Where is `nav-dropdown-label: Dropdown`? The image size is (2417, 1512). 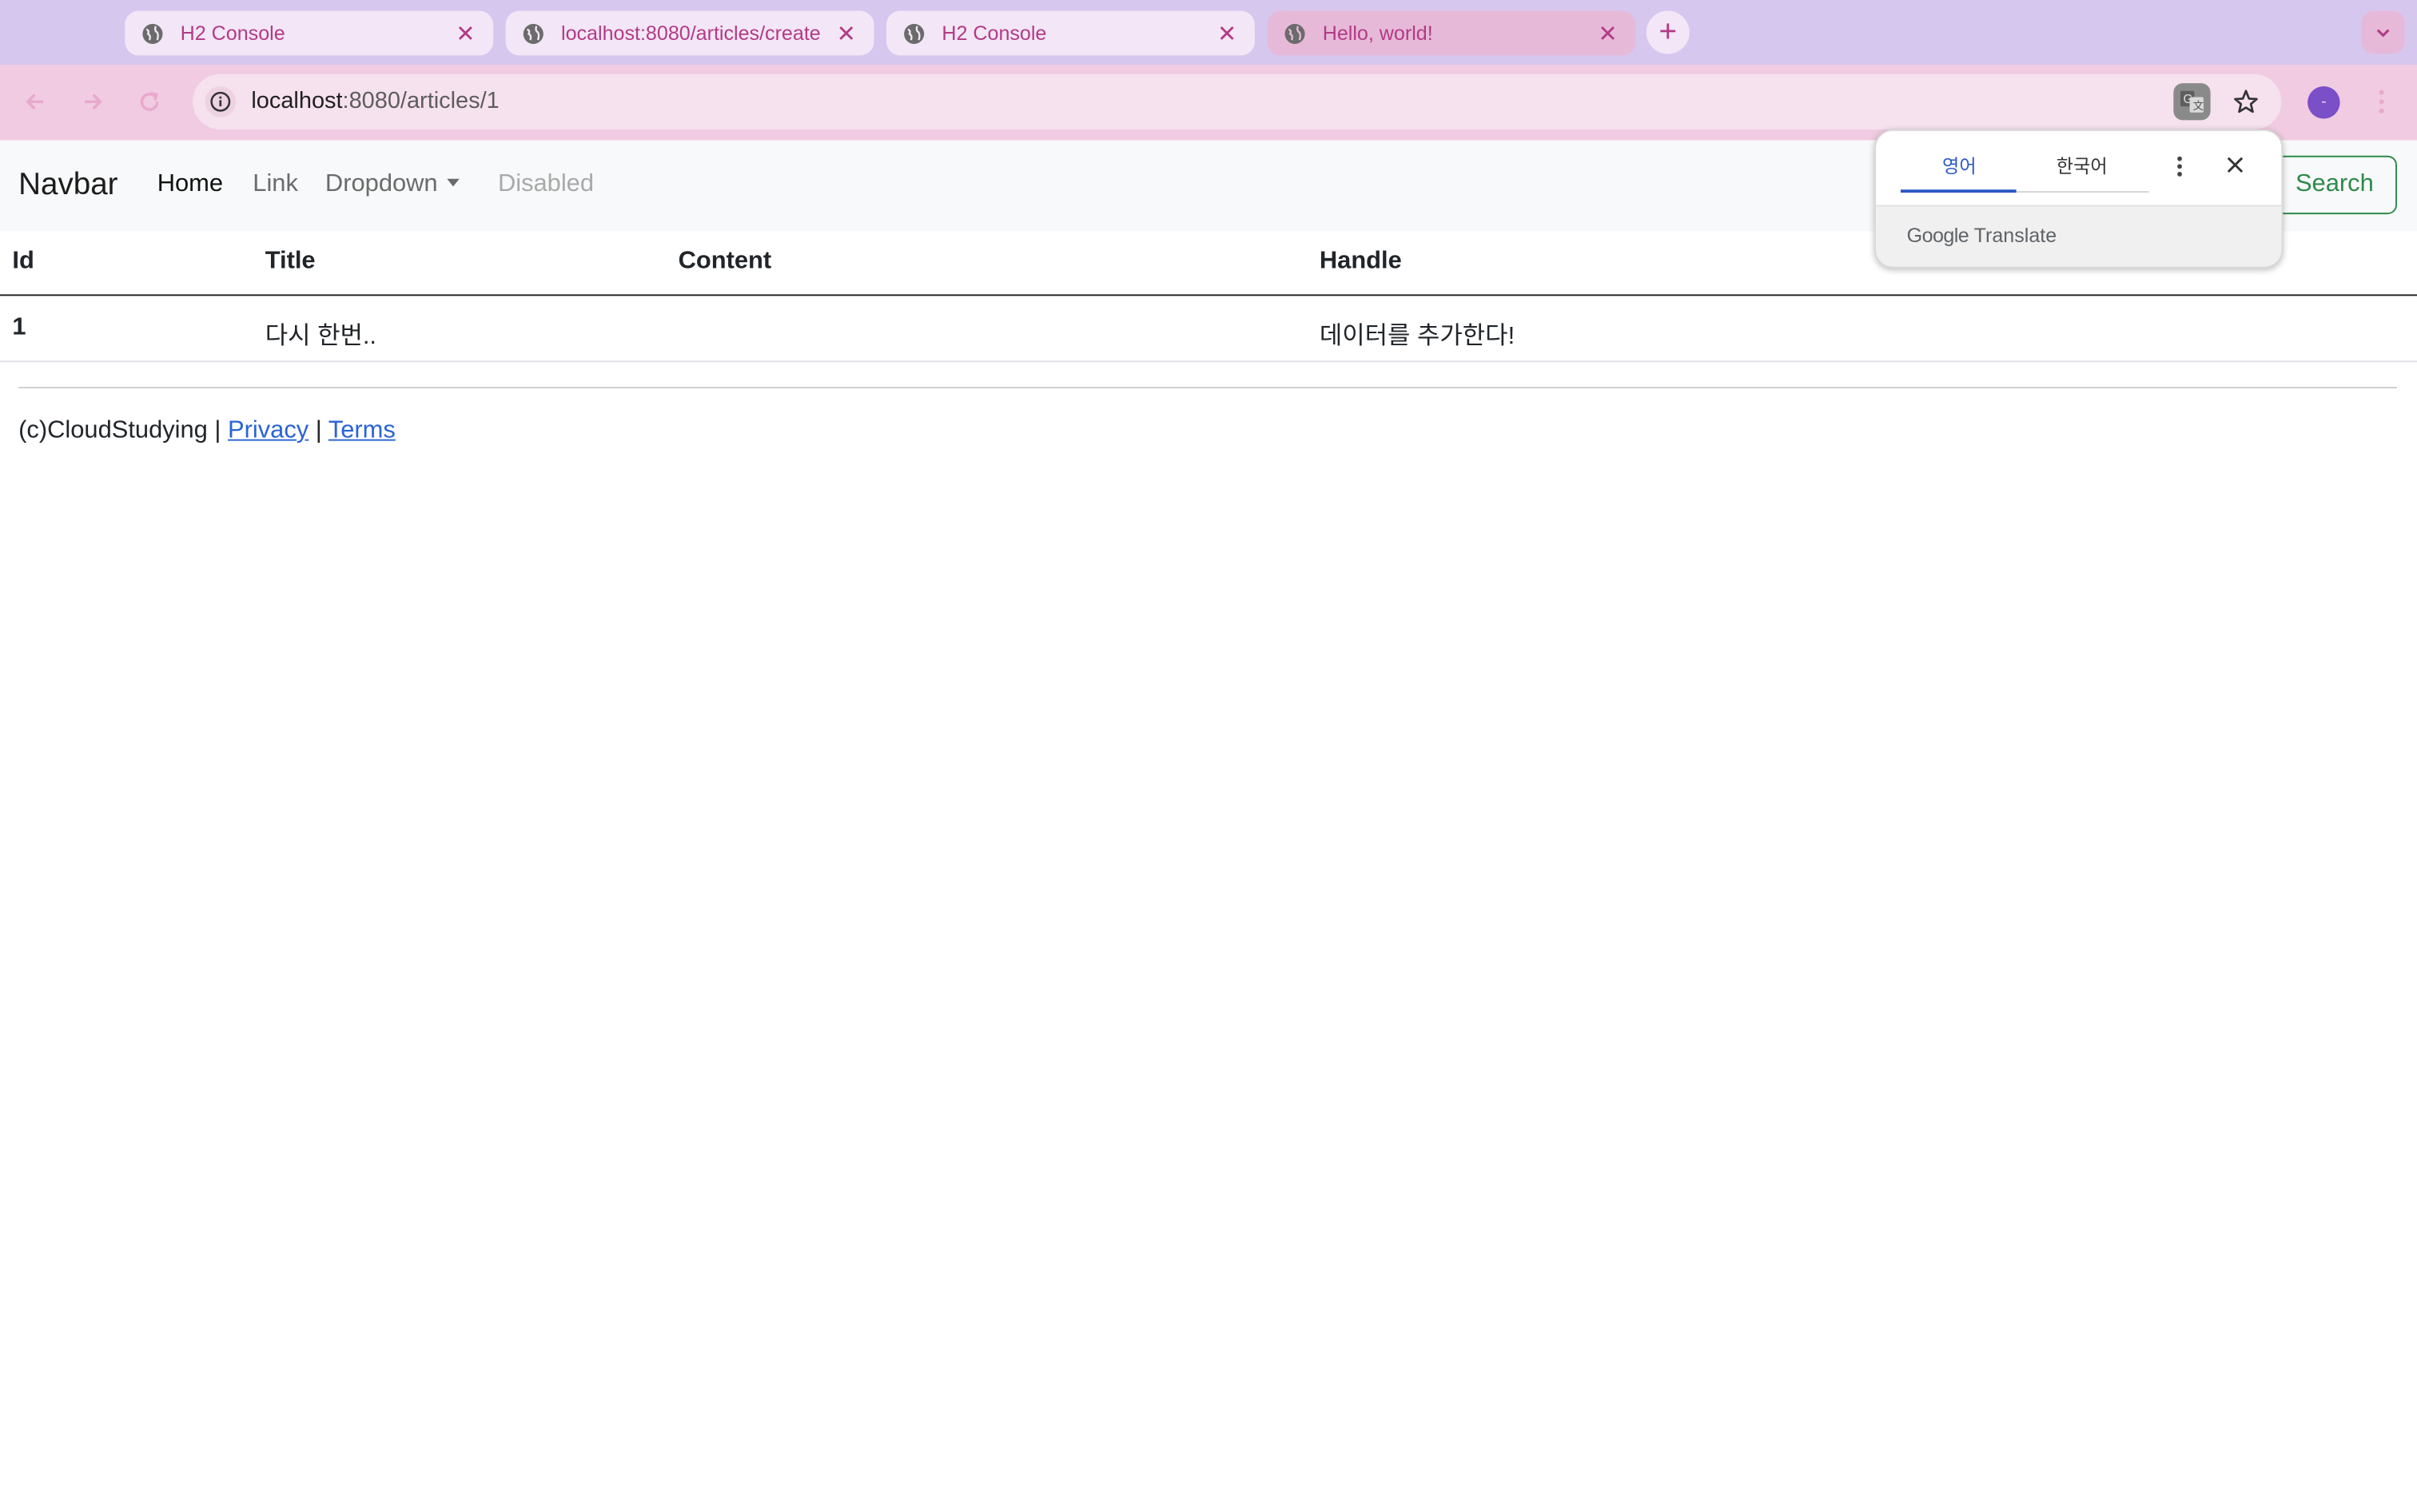
nav-dropdown-label: Dropdown is located at coordinates (381, 184).